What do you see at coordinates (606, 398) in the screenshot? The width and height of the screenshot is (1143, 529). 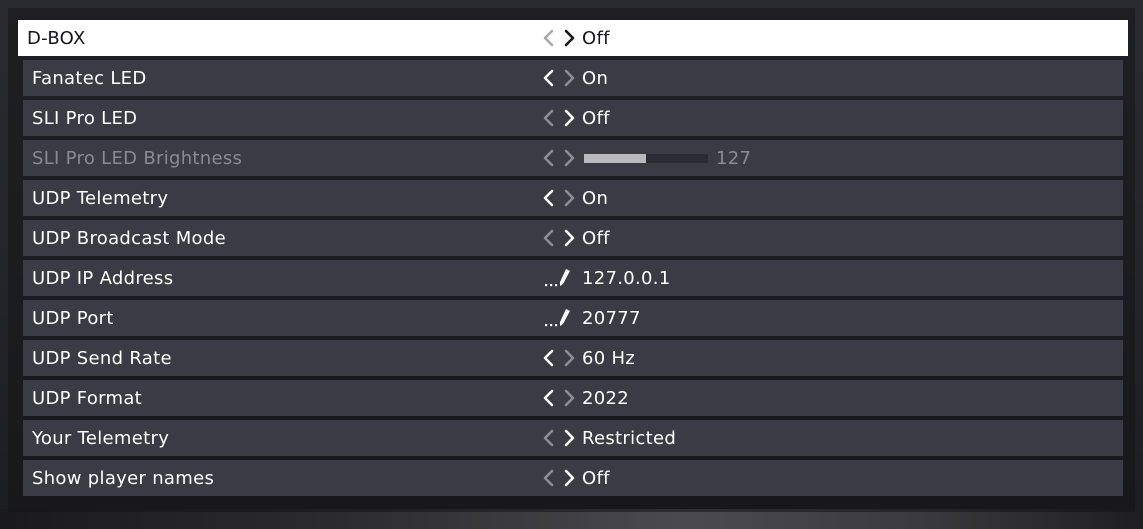 I see `setting-value: 2022` at bounding box center [606, 398].